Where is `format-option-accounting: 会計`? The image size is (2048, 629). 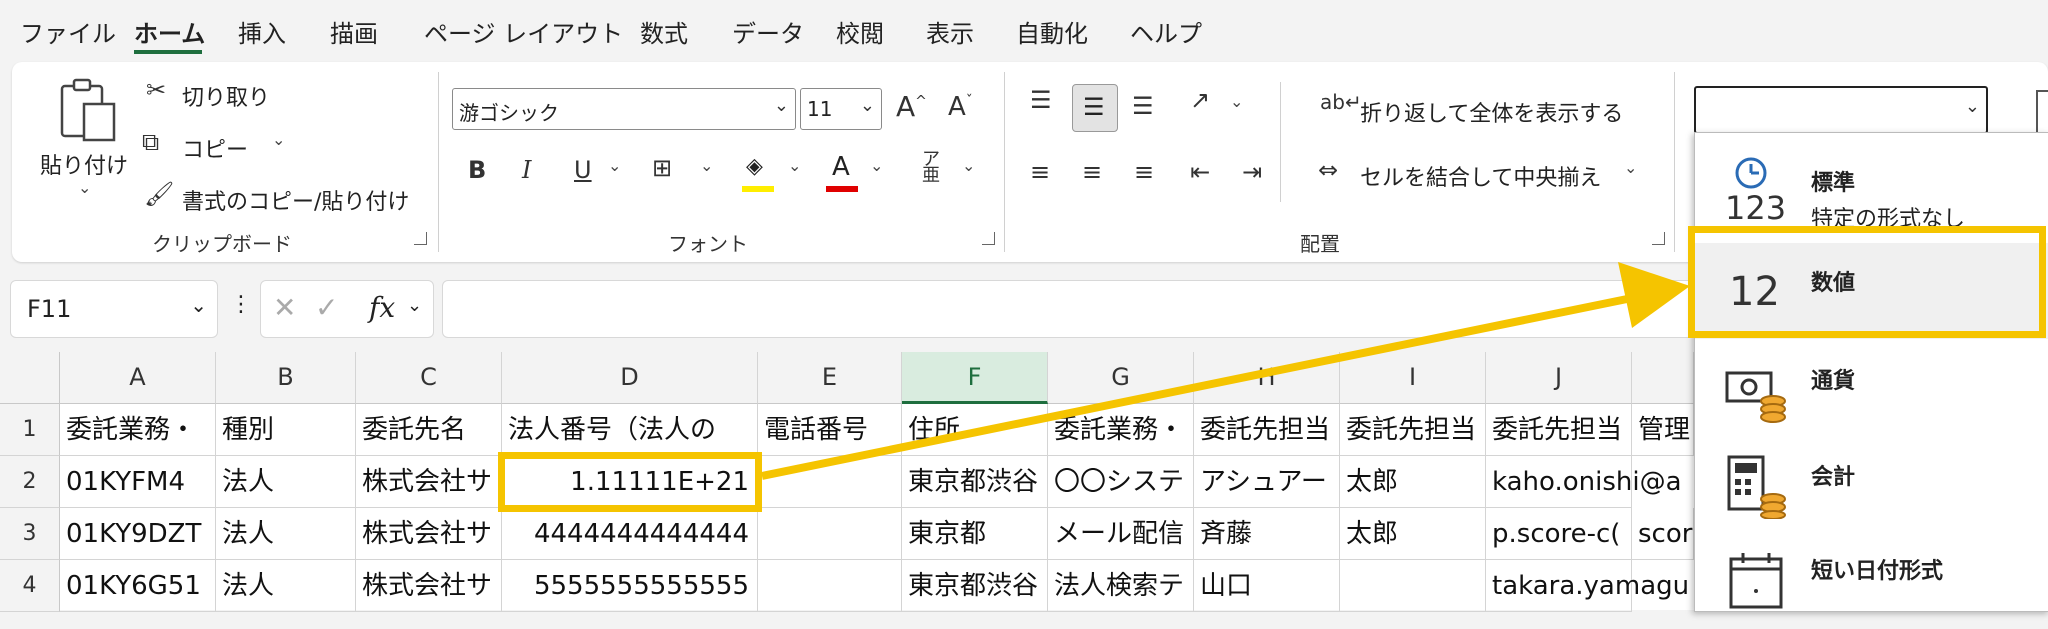 format-option-accounting: 会計 is located at coordinates (1871, 487).